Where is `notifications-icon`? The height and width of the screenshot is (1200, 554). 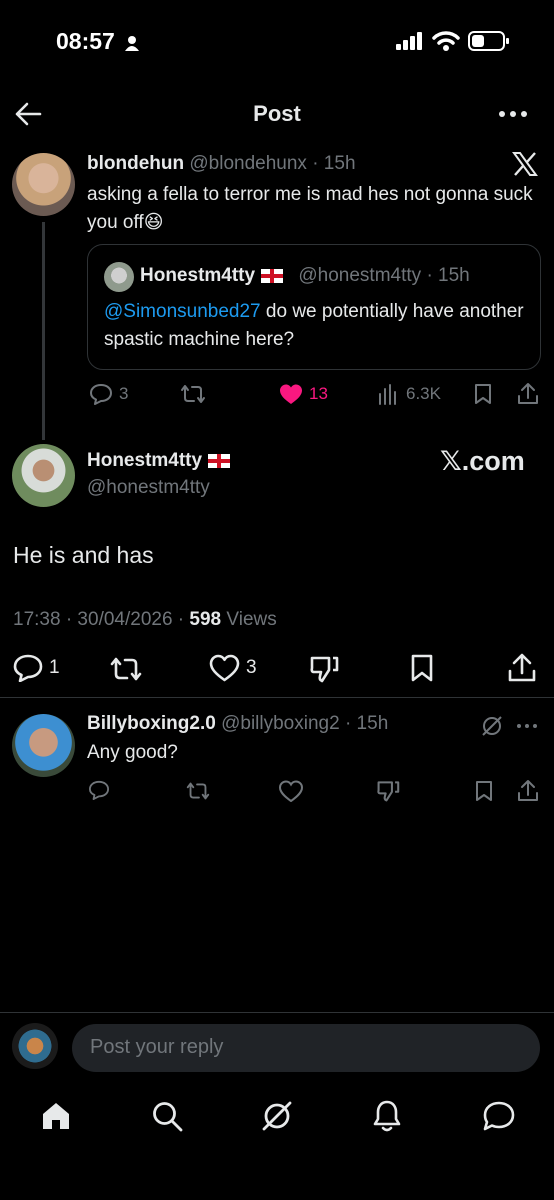
notifications-icon is located at coordinates (387, 1116).